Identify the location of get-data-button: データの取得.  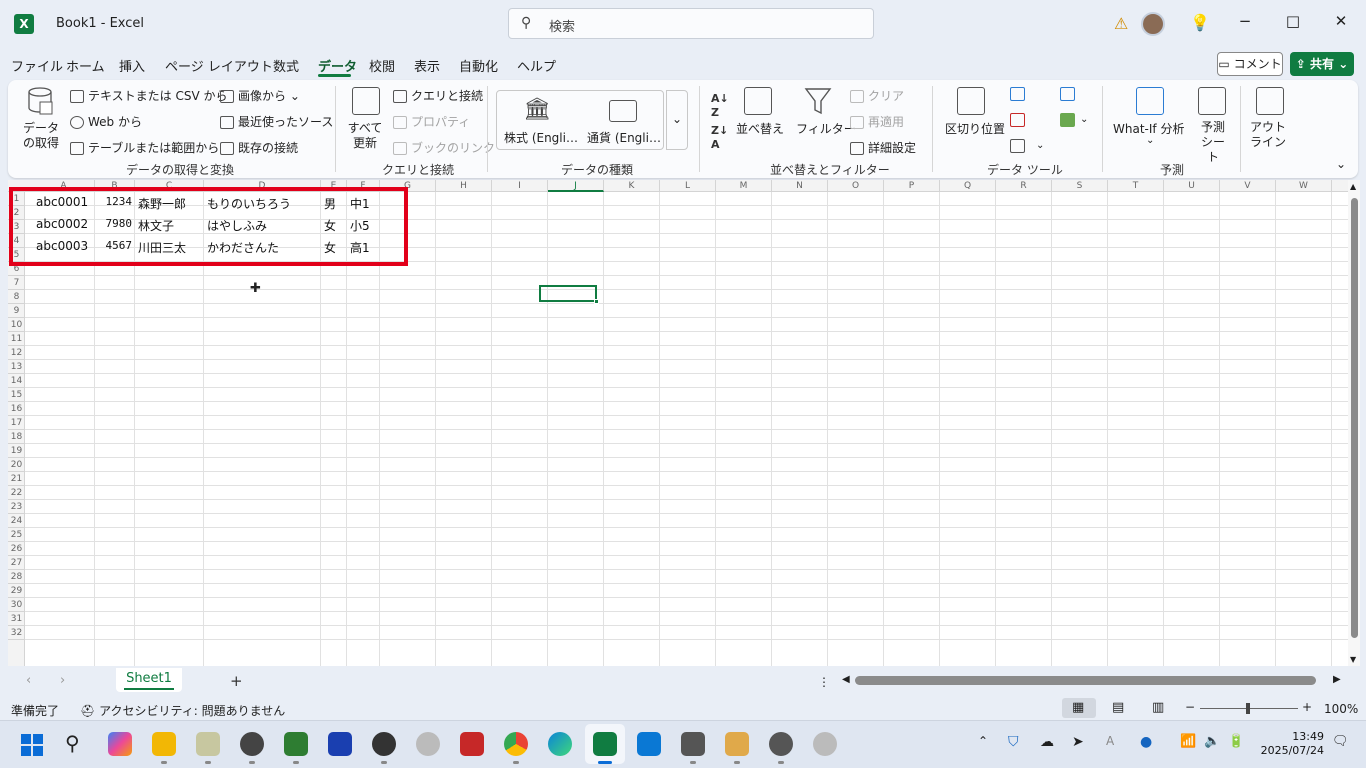
(41, 136).